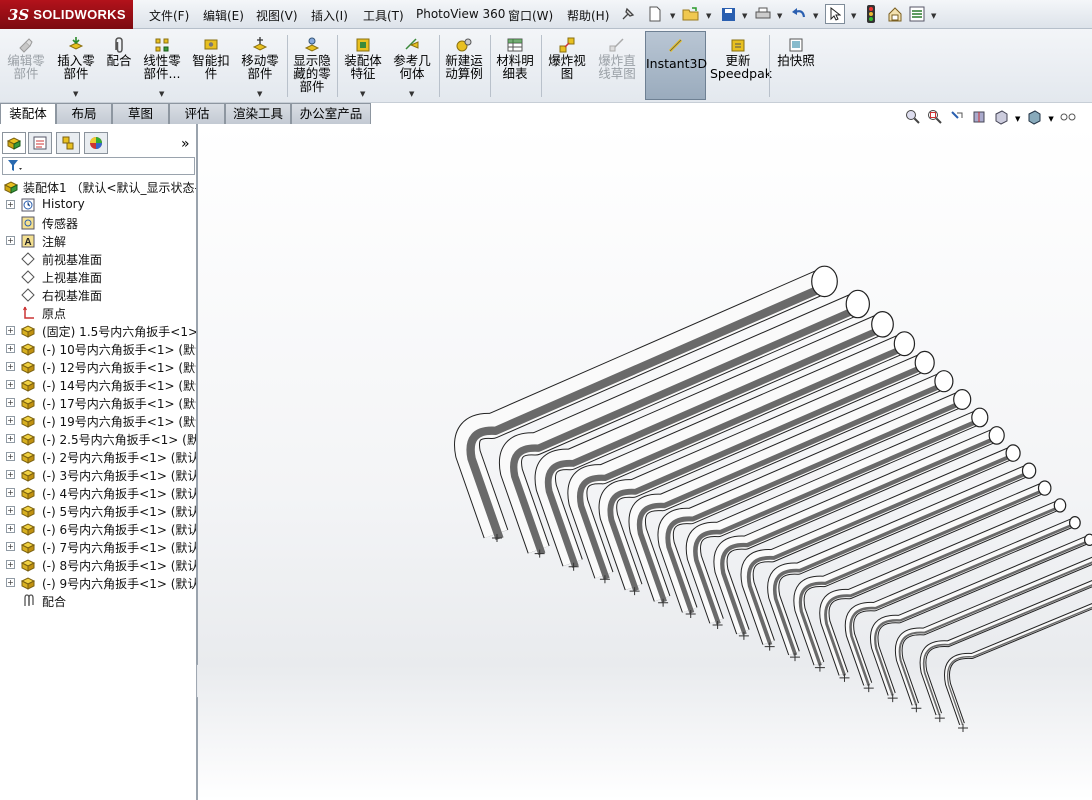 This screenshot has width=1092, height=800. I want to click on update-speedpak-button: 更新 Speedpak, so click(741, 66).